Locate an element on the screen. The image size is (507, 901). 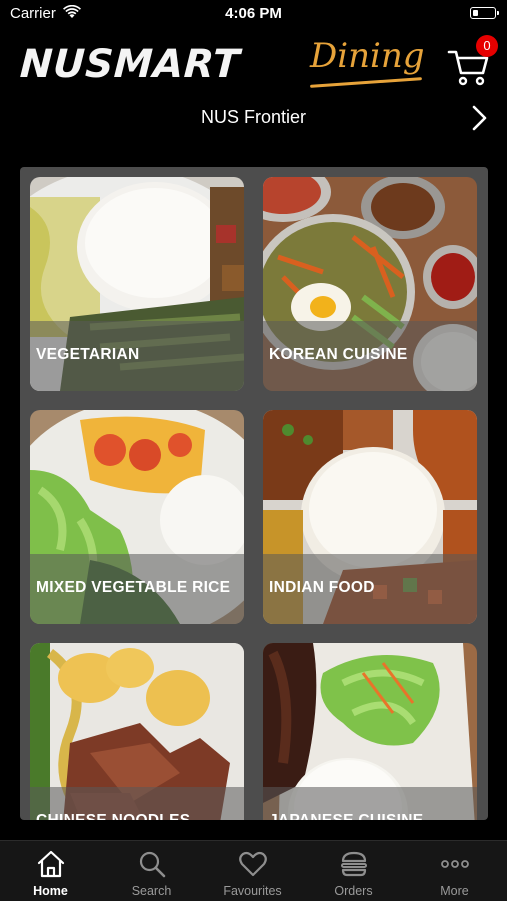
tab-label: More is located at coordinates (454, 891).